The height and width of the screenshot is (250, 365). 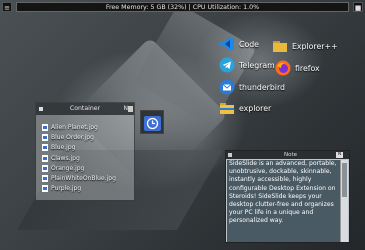 What do you see at coordinates (83, 179) in the screenshot?
I see `file-name: PlainWhiteOnBlue.jpg` at bounding box center [83, 179].